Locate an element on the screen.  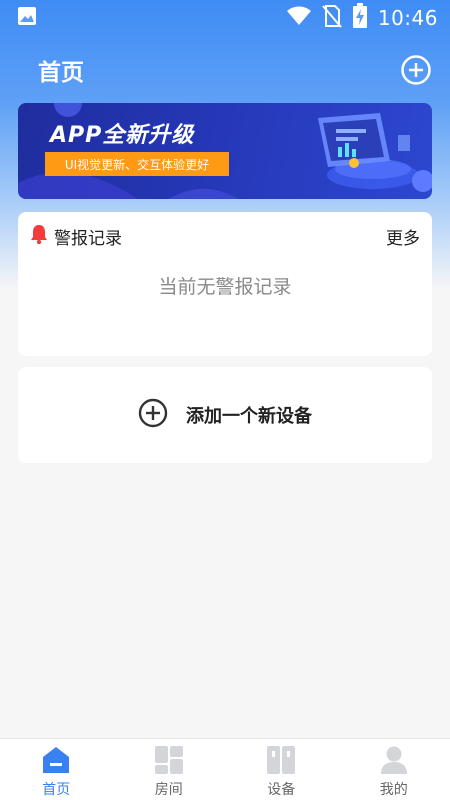
alarm-empty-text: 当前无警报记录 is located at coordinates (225, 287).